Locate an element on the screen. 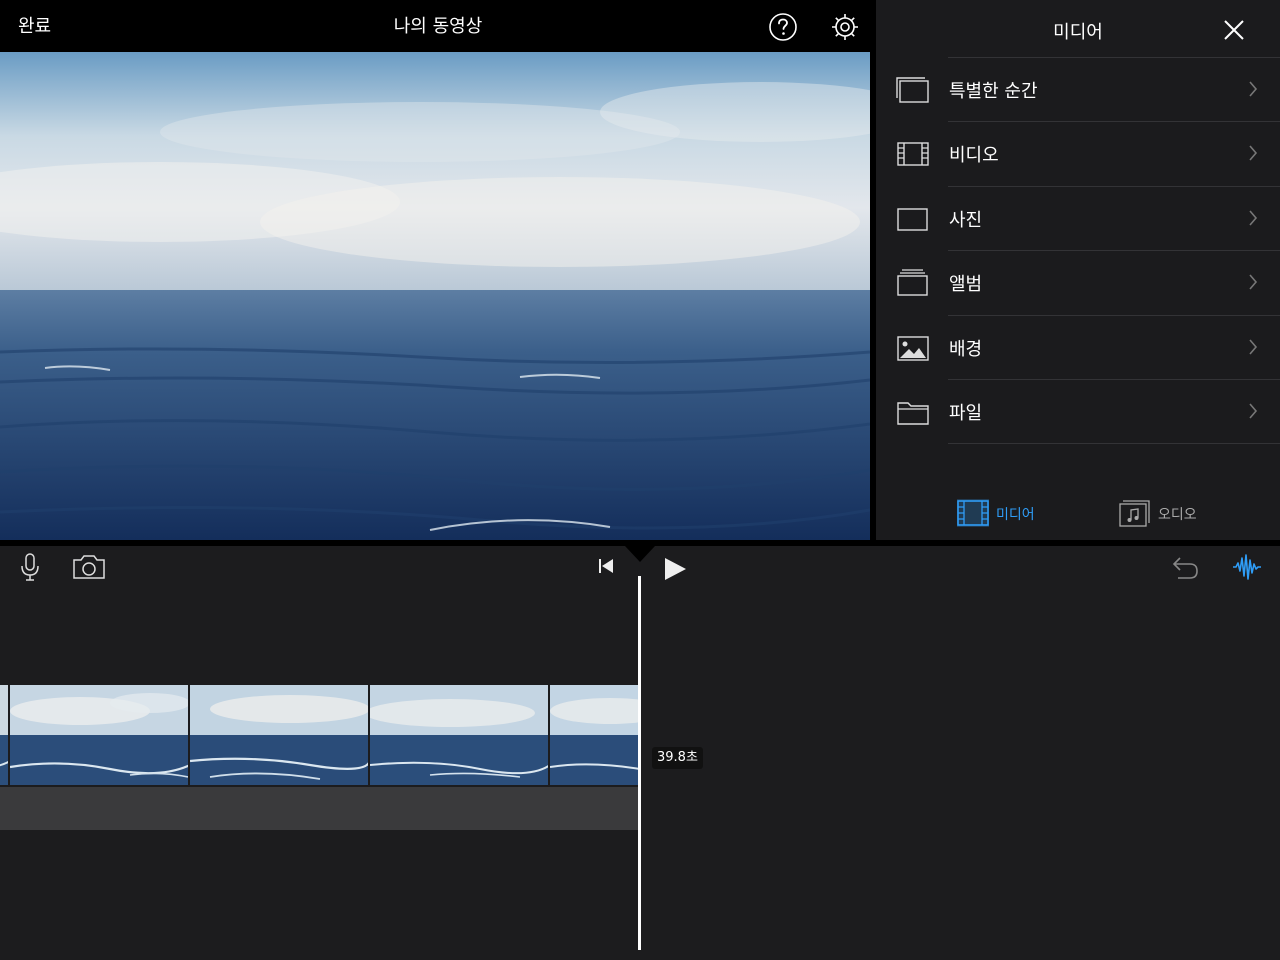  undo-icon is located at coordinates (1185, 568).